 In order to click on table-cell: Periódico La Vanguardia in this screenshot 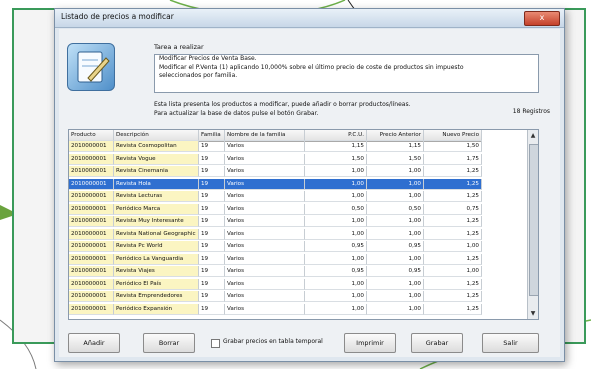, I will do `click(156, 259)`.